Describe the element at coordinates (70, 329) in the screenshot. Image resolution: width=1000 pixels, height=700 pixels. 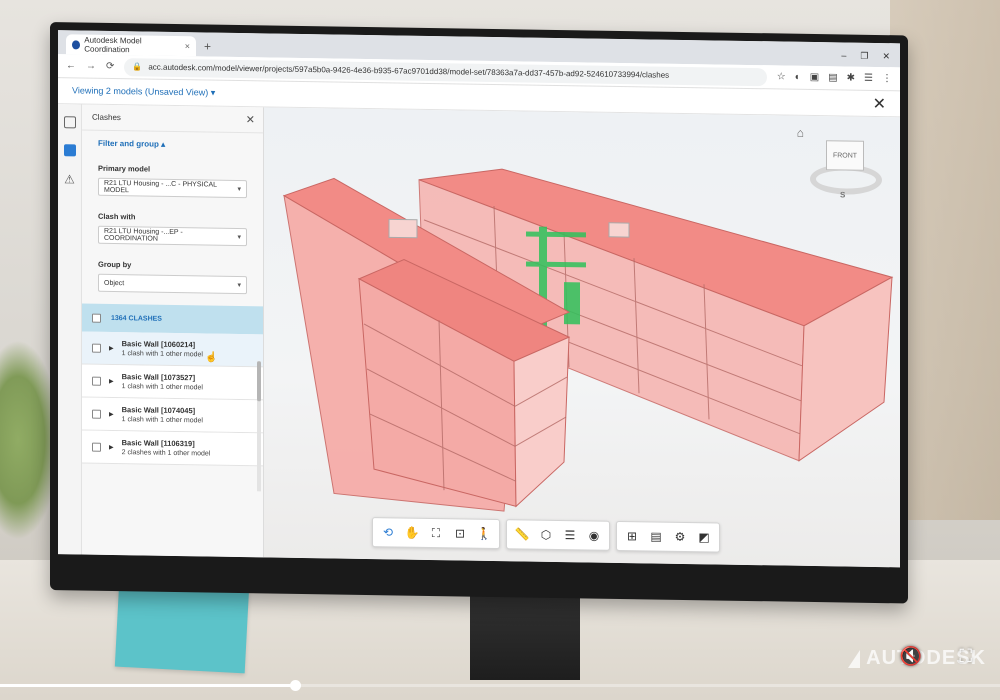
I see `left-icon-rail: ⚠` at that location.